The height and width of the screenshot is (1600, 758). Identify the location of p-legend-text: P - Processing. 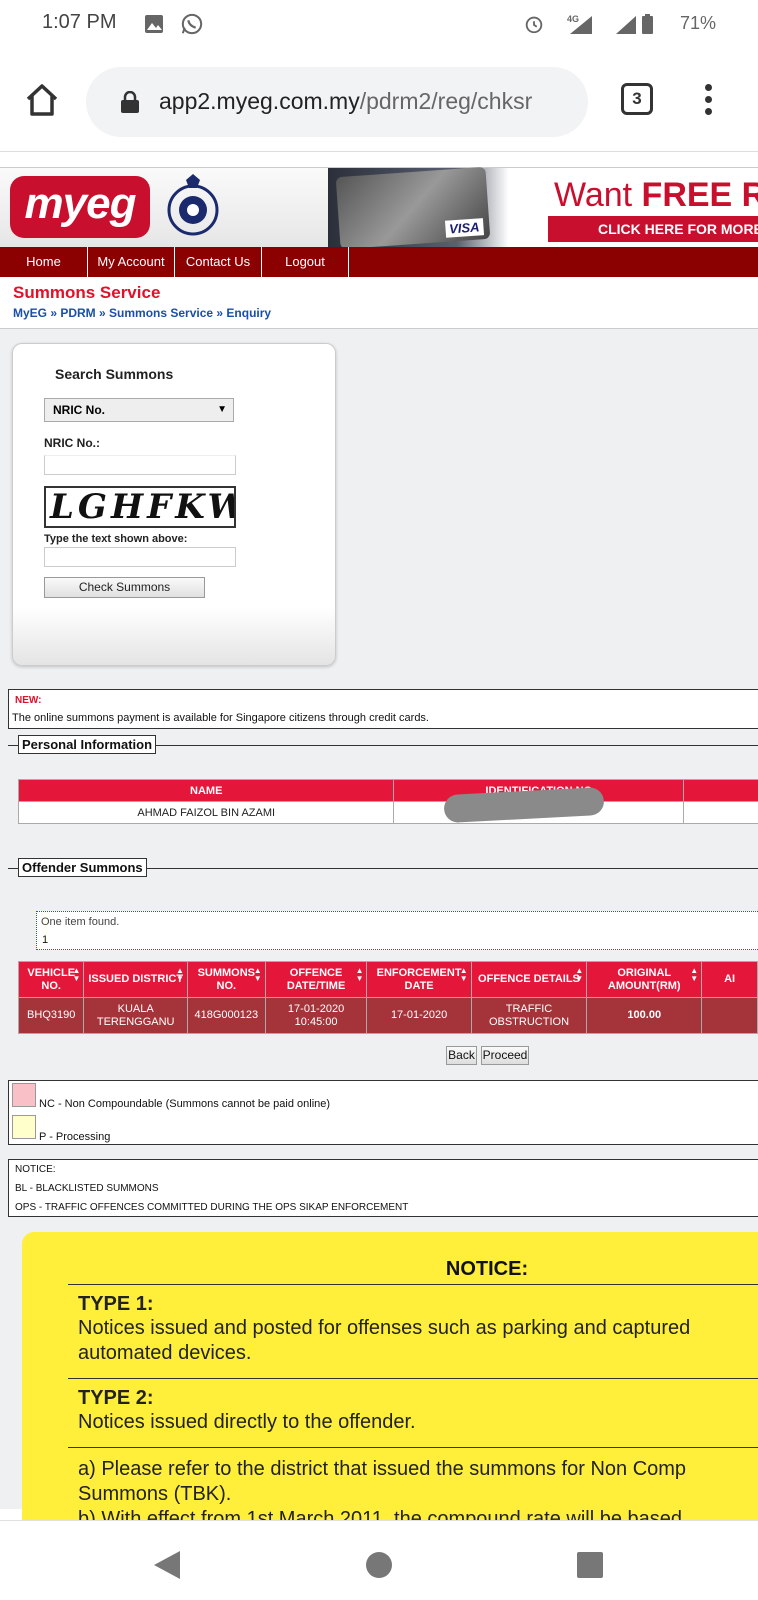
(75, 1137).